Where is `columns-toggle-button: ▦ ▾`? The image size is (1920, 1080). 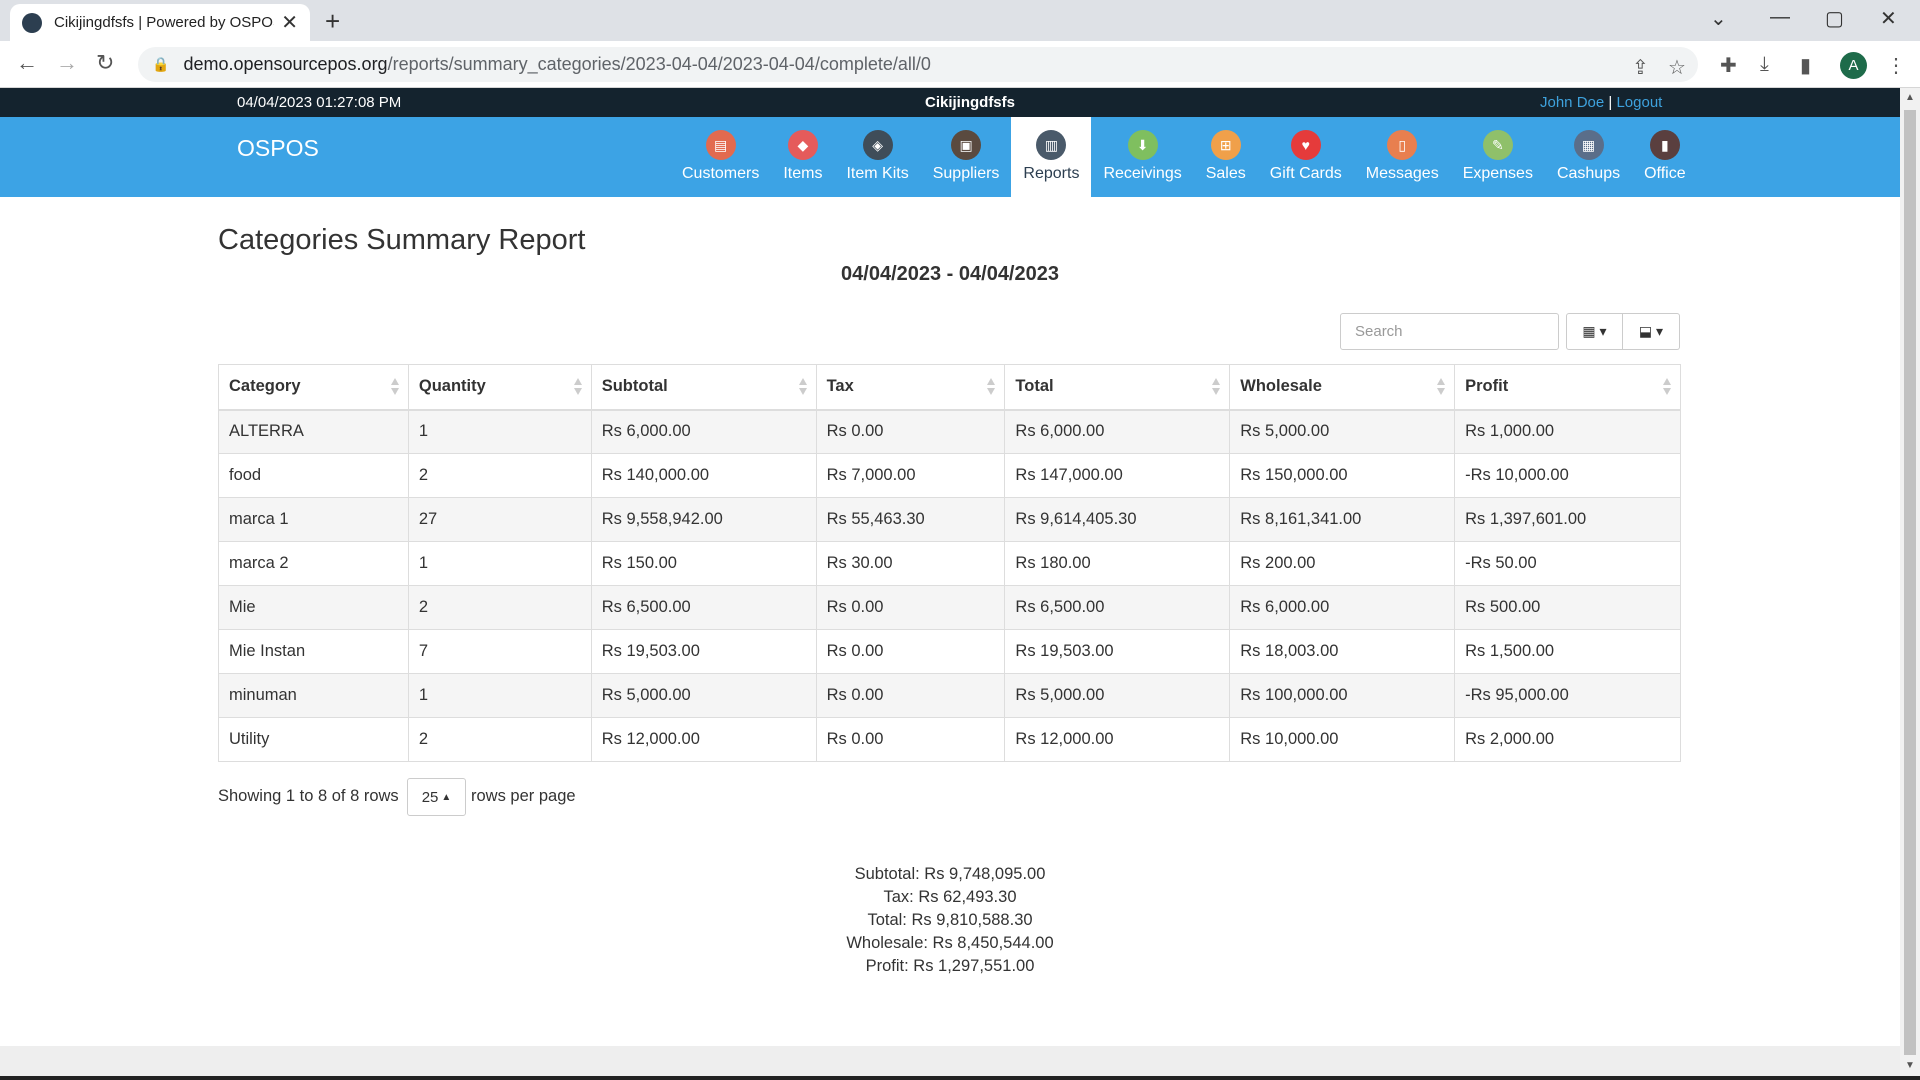 columns-toggle-button: ▦ ▾ is located at coordinates (1594, 331).